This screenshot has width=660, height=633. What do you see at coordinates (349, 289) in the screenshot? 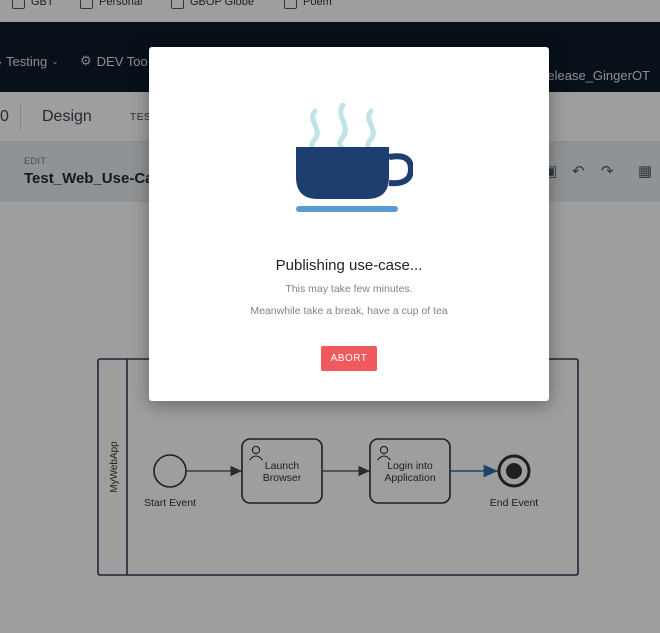
I see `modal-subtitle: This may take few minutes.` at bounding box center [349, 289].